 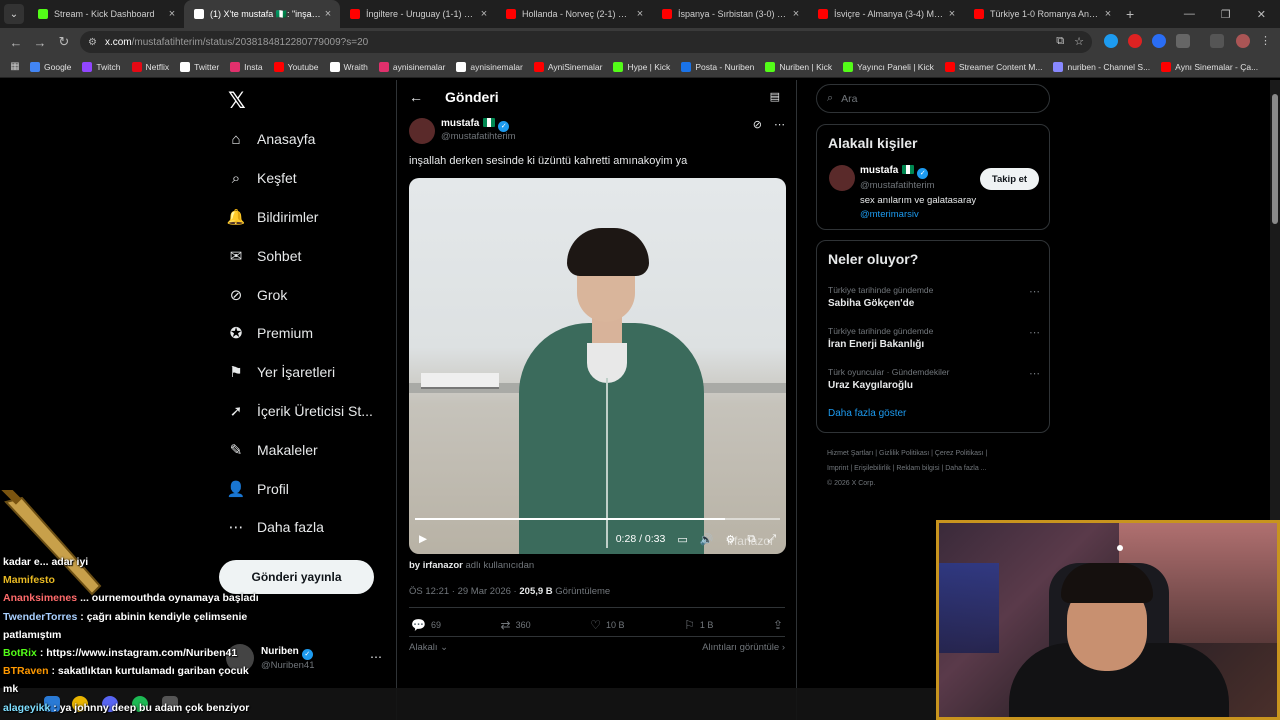 What do you see at coordinates (299, 178) in the screenshot?
I see `sidebar-item-search: ⌕ Keşfet` at bounding box center [299, 178].